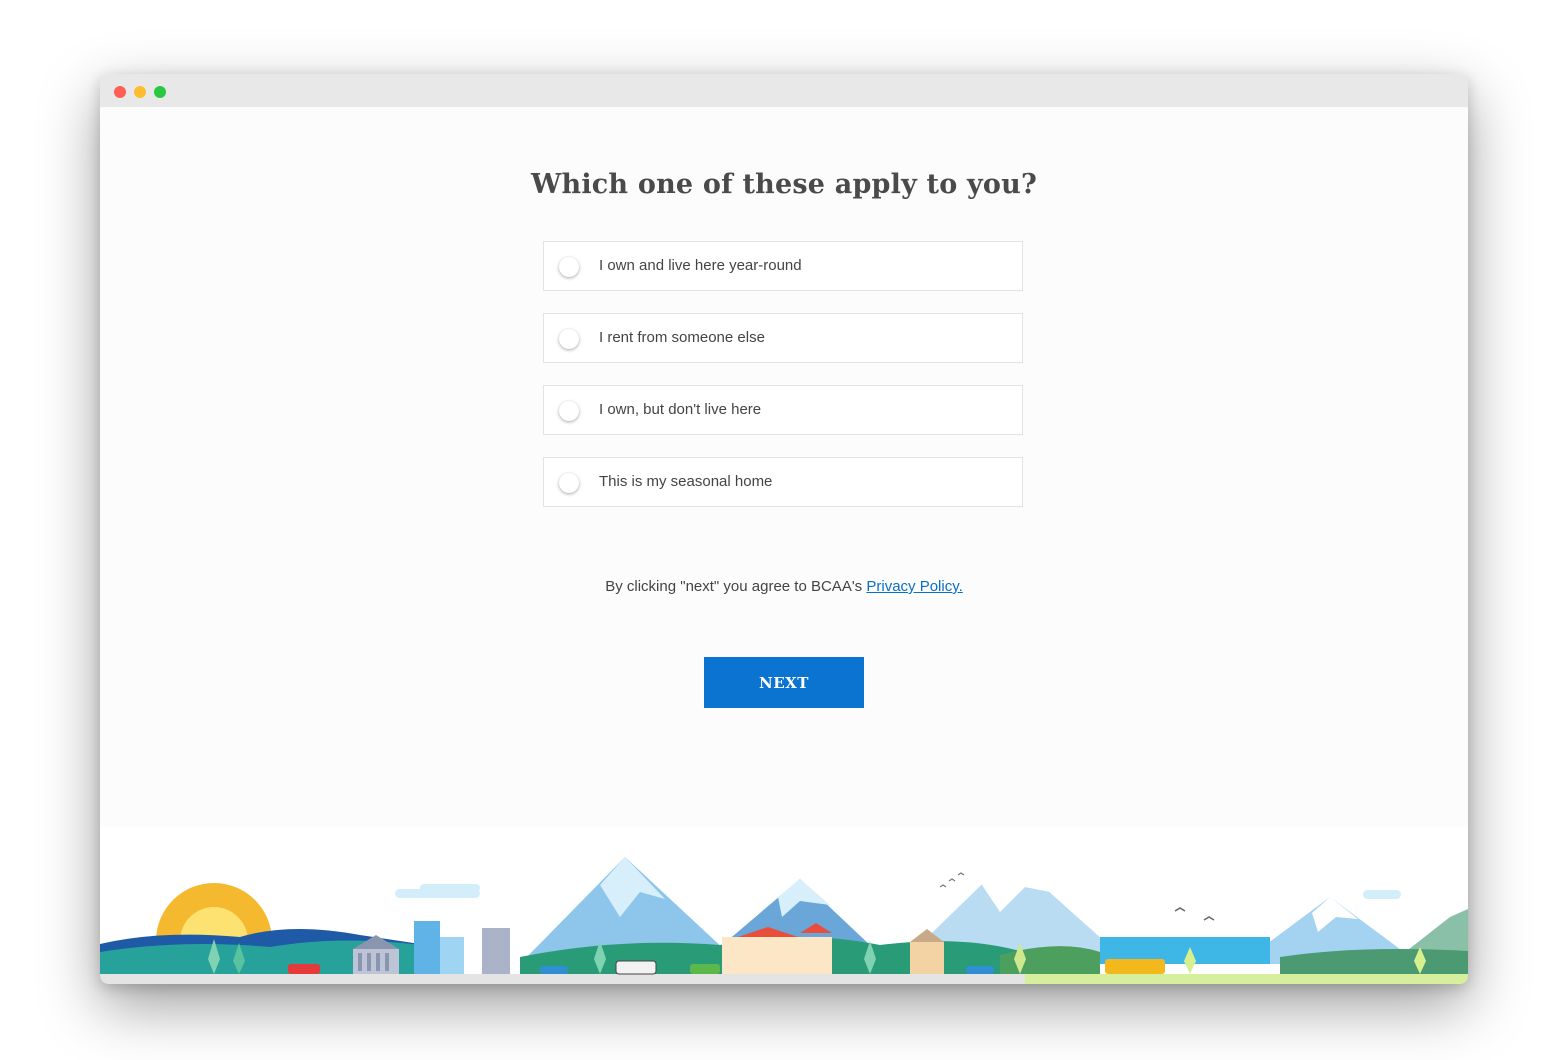  Describe the element at coordinates (304, 969) in the screenshot. I see `red-car-shape` at that location.